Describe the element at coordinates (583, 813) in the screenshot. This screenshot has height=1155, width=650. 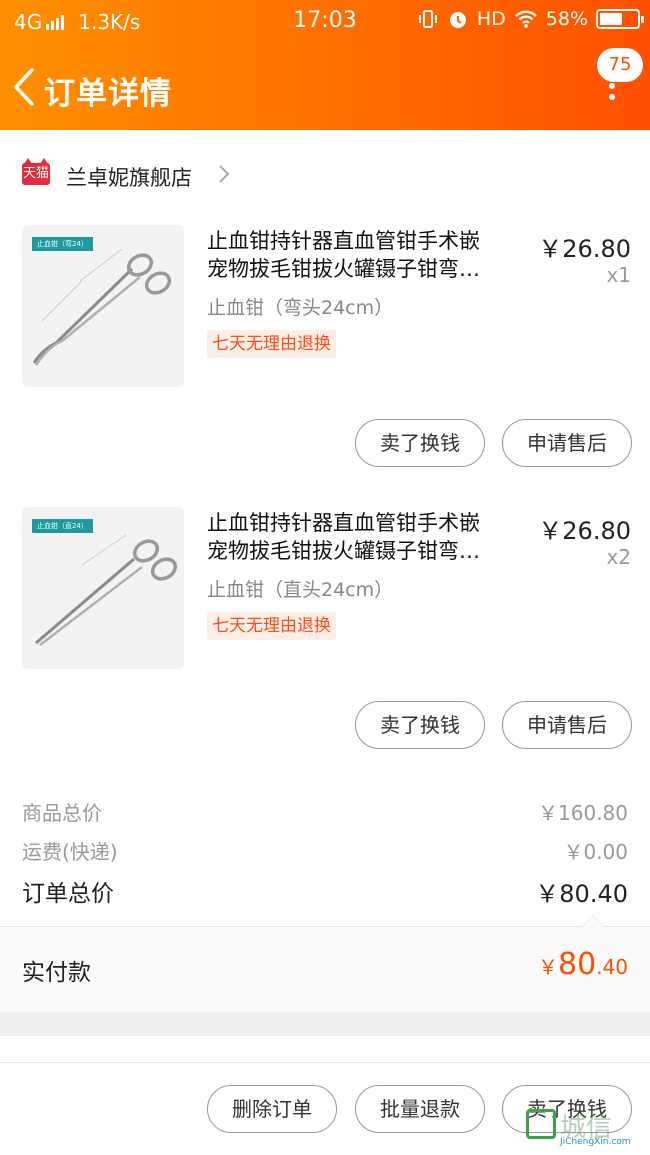
I see `goods-total-value: ￥160.80` at that location.